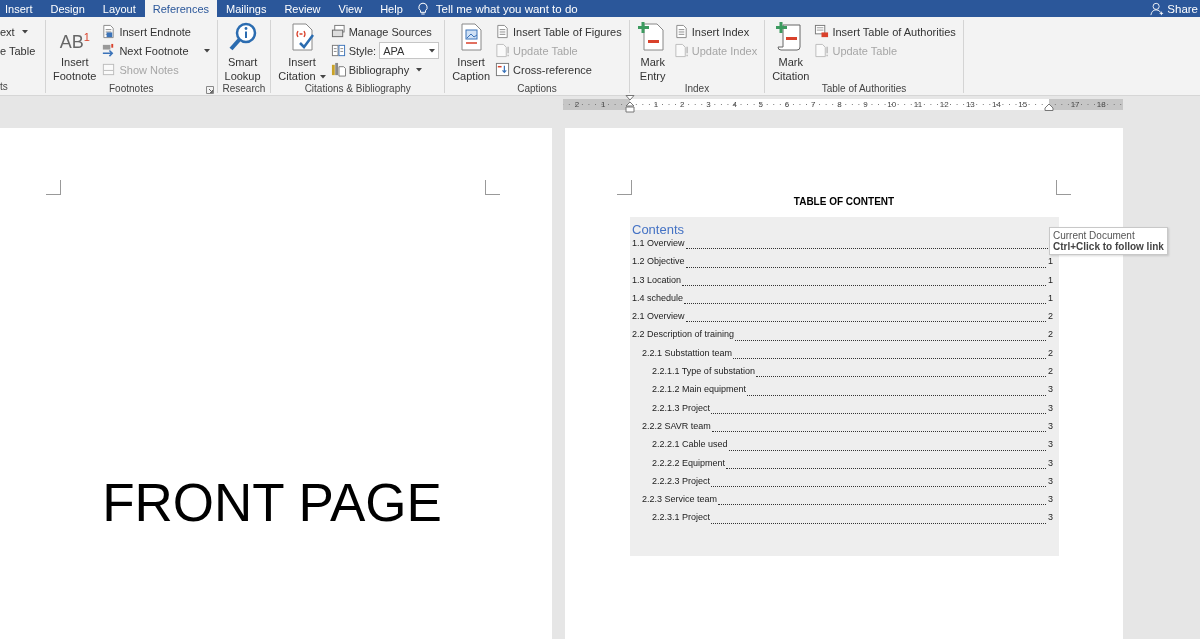 The height and width of the screenshot is (639, 1200). I want to click on group-label: Captions, so click(537, 88).